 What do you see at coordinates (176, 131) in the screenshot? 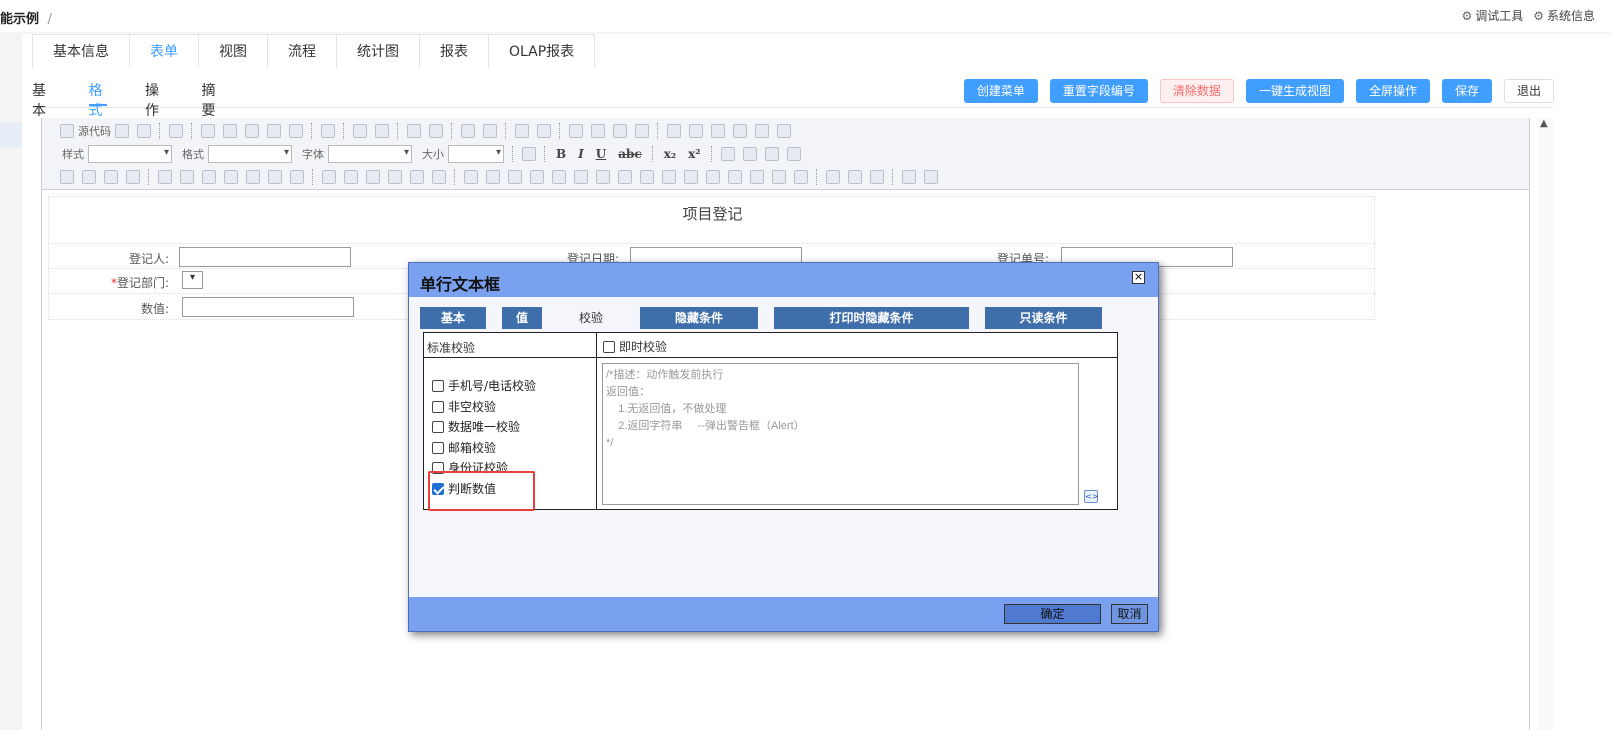
I see `template-icon` at bounding box center [176, 131].